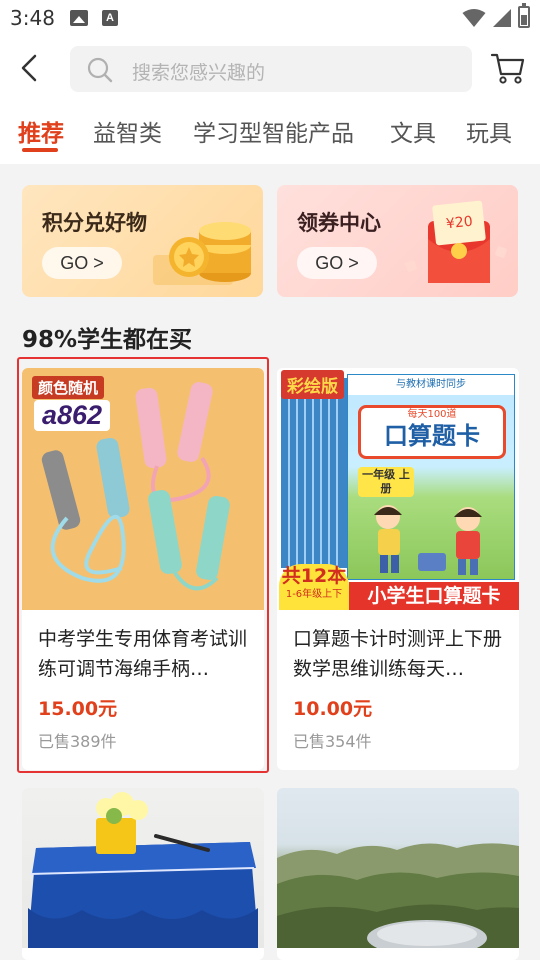 Image resolution: width=540 pixels, height=960 pixels. I want to click on tab-stationery: 文具, so click(413, 131).